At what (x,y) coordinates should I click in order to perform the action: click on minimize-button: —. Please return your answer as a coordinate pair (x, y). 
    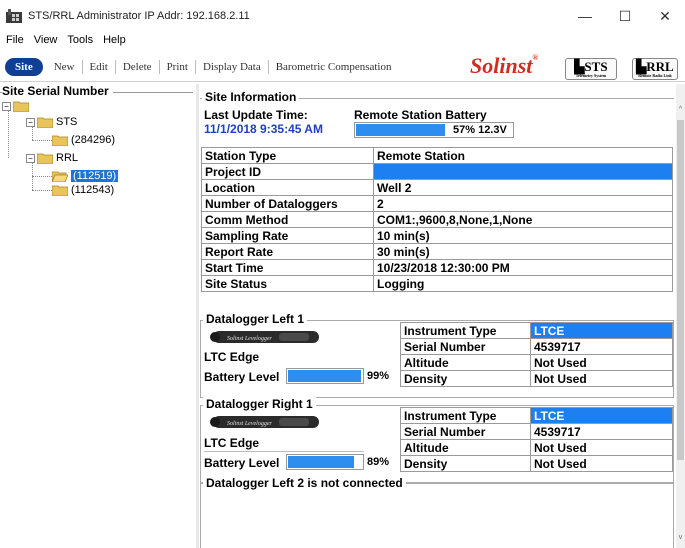
    Looking at the image, I should click on (585, 16).